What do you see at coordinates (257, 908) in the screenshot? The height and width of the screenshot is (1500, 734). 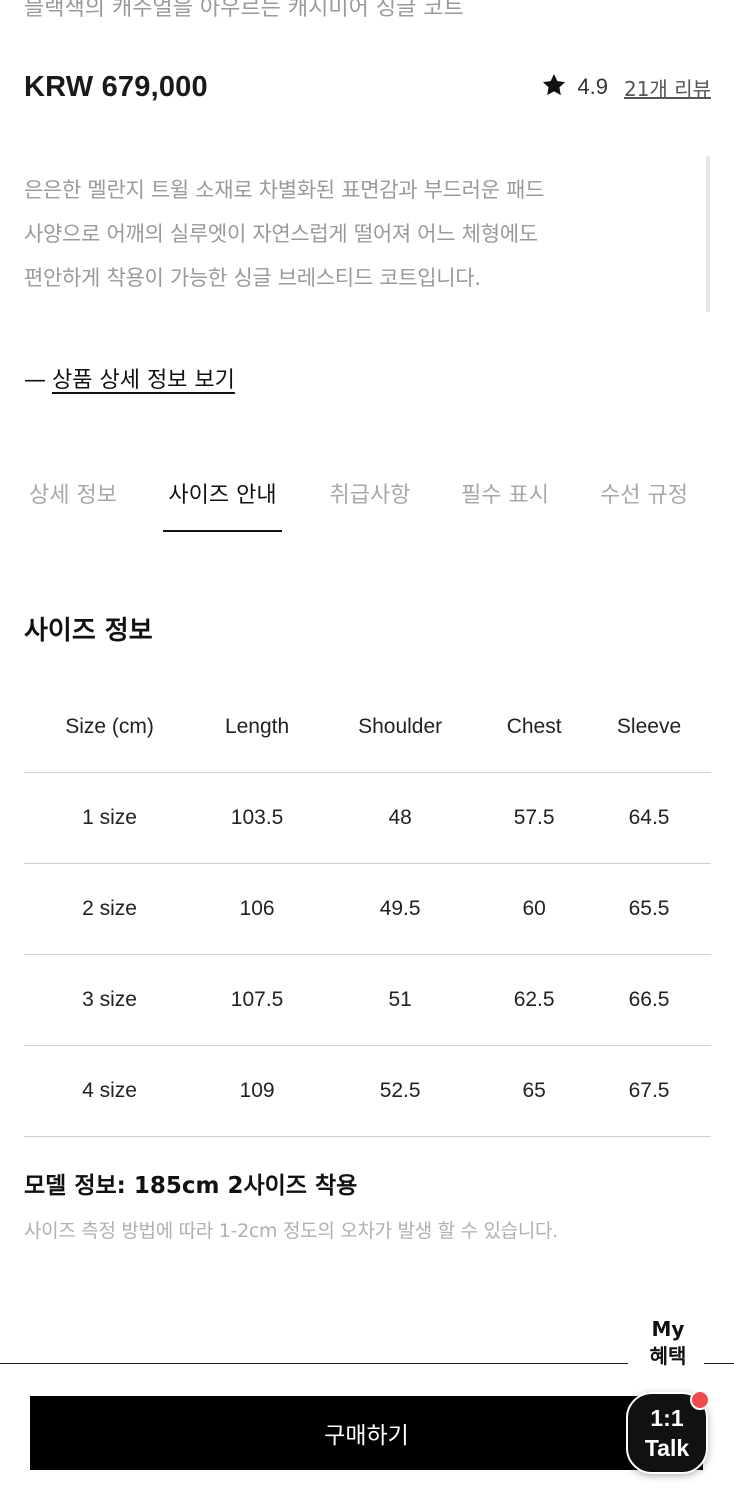 I see `table-cell: 106` at bounding box center [257, 908].